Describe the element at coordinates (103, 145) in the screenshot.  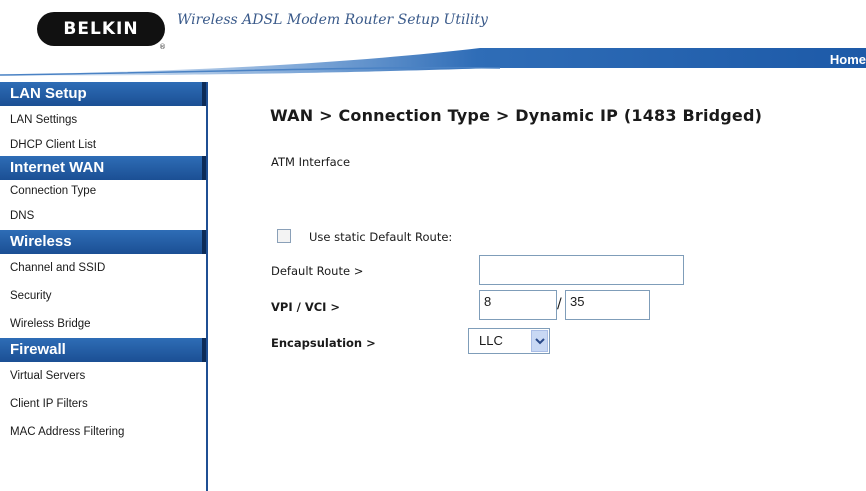
I see `sidebar-item-dhcp-client-list: DHCP Client List` at that location.